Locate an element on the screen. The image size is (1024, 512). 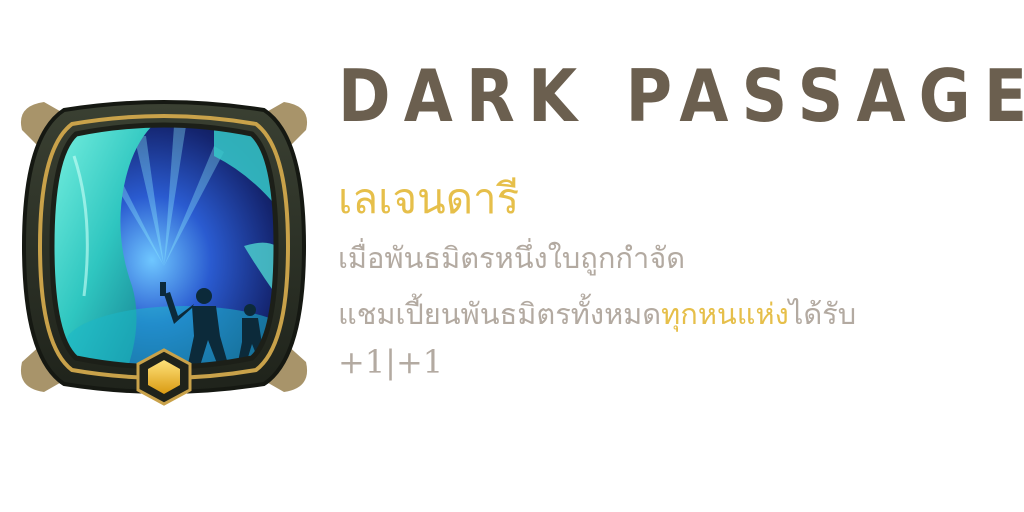
description-text: แชมเปี้ยนพันธมิตรทั้งหมด is located at coordinates (500, 314).